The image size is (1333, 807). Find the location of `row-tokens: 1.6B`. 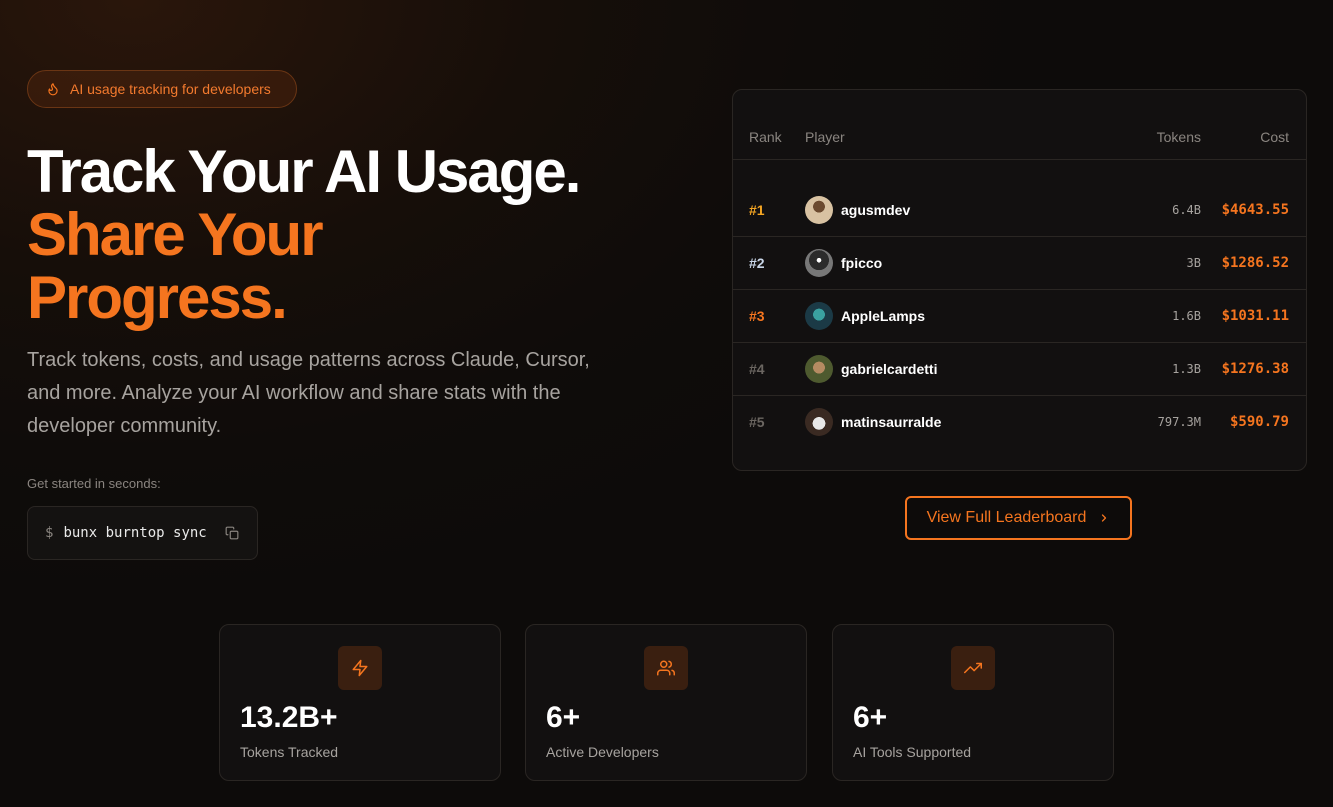

row-tokens: 1.6B is located at coordinates (1186, 316).